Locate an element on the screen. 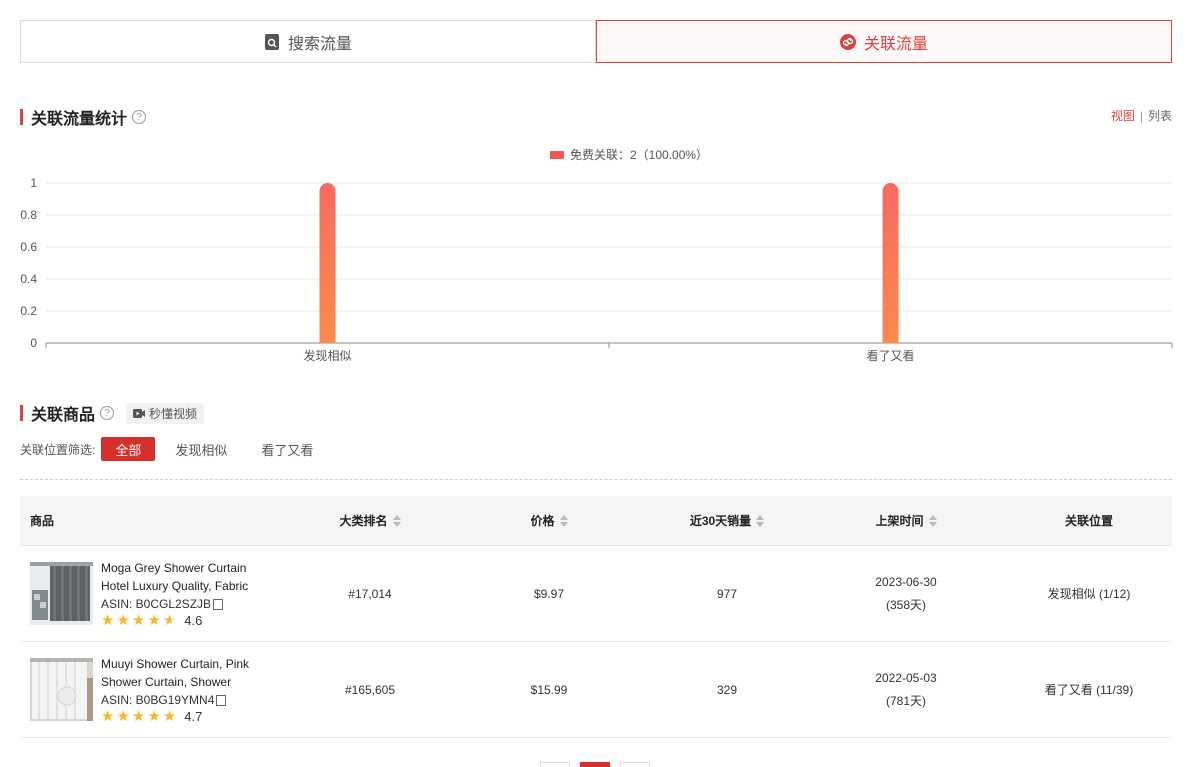  product-asin: ASIN: B0BG19YMN4 is located at coordinates (186, 700).